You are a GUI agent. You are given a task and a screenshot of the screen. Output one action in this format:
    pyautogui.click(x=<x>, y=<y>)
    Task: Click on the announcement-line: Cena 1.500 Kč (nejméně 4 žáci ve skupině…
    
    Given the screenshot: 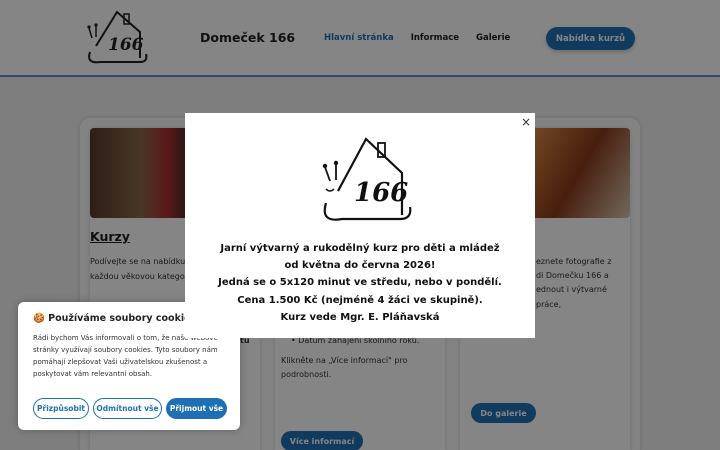 What is the action you would take?
    pyautogui.click(x=360, y=300)
    